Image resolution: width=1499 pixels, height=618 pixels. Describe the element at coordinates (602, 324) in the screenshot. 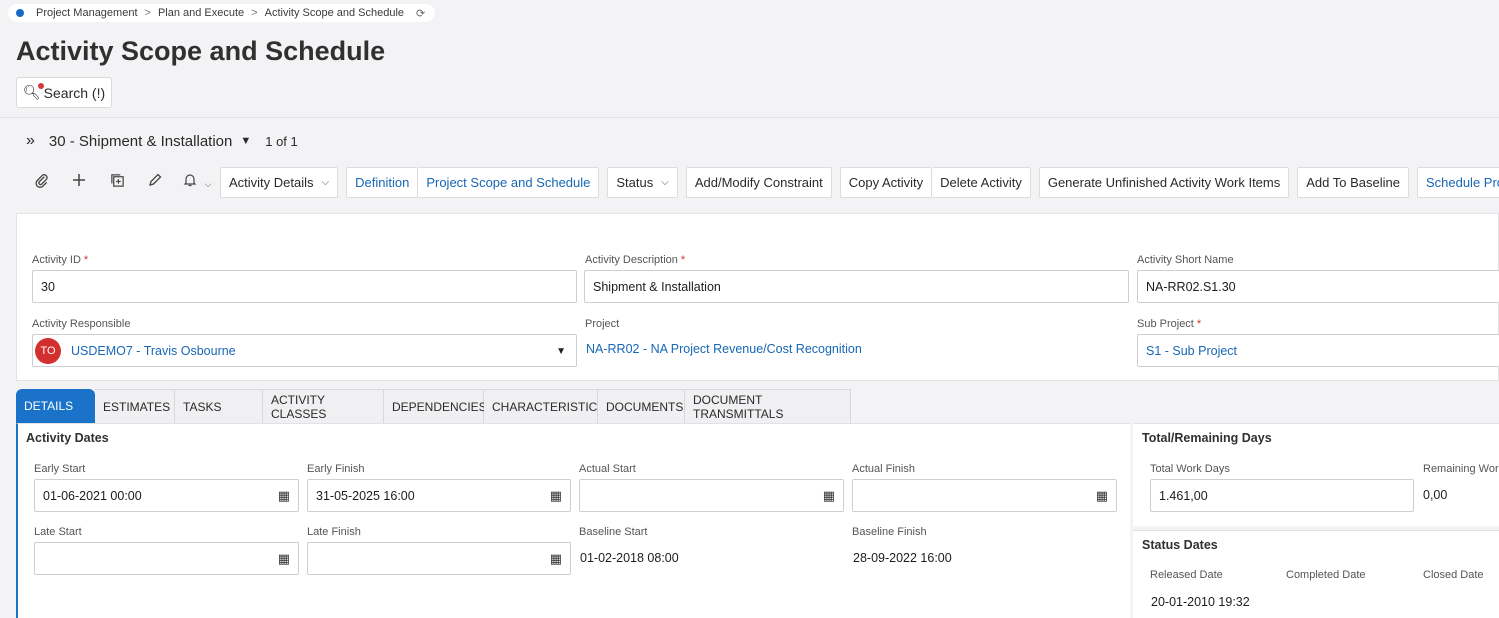

I see `project-label: Project` at that location.